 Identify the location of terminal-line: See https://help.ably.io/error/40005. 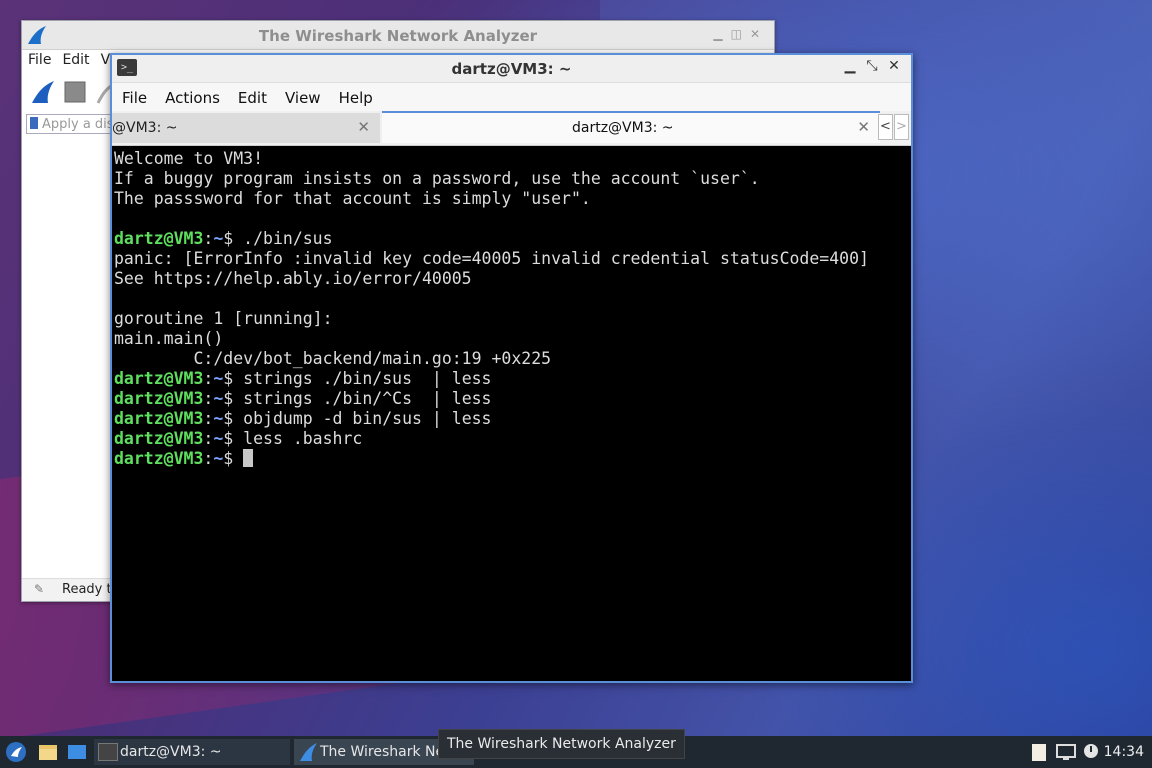
(293, 278).